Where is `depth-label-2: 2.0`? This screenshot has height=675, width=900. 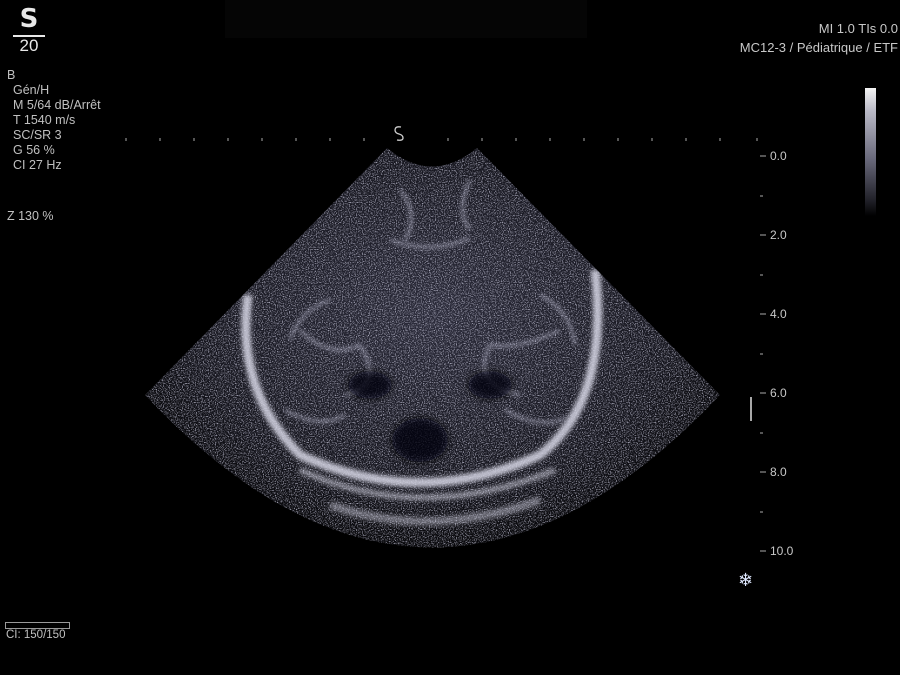 depth-label-2: 2.0 is located at coordinates (778, 235).